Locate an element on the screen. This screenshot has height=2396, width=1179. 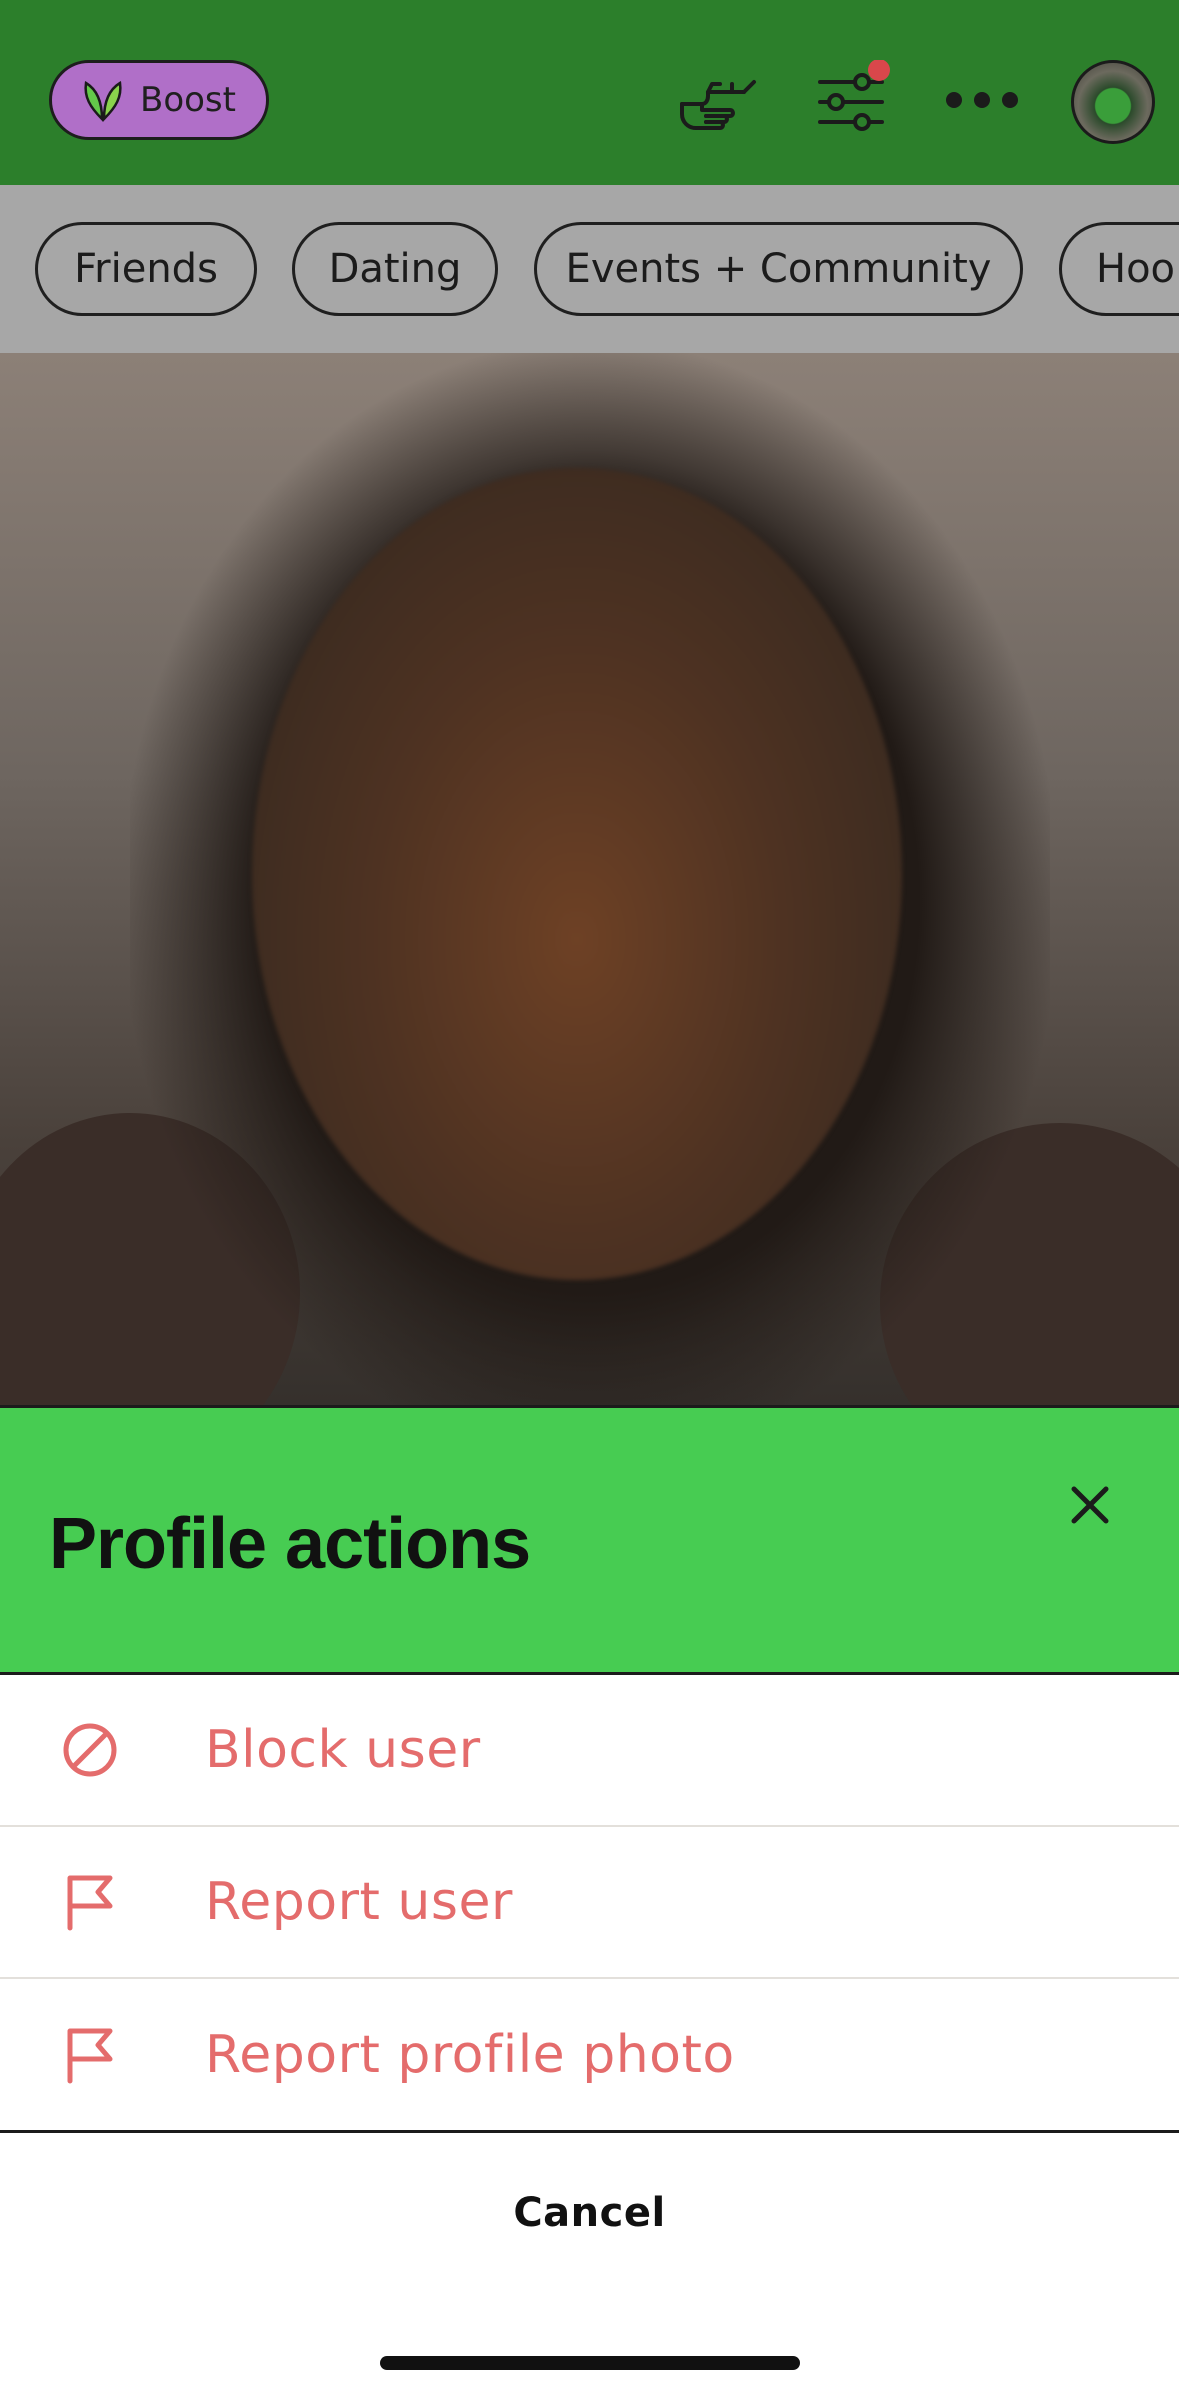
top-bar: Boost is located at coordinates (589, 92).